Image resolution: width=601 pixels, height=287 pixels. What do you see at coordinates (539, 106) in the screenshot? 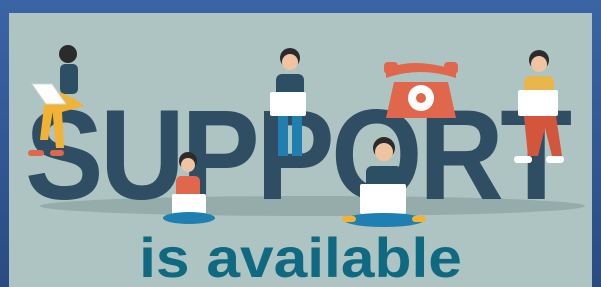
I see `support-agent-right-icon` at bounding box center [539, 106].